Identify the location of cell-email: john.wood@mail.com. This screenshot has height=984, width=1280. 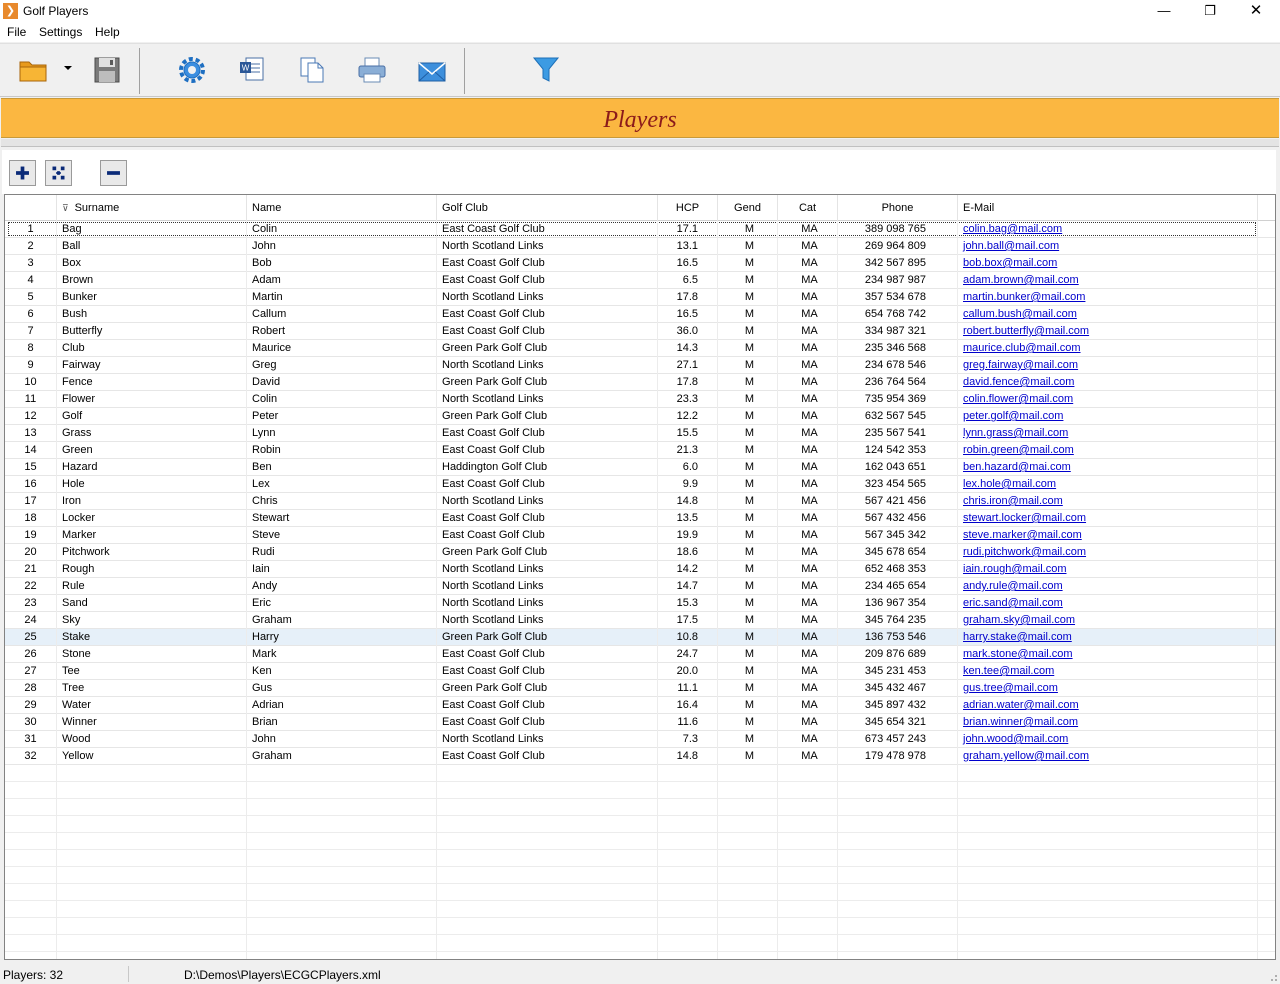
(1108, 739).